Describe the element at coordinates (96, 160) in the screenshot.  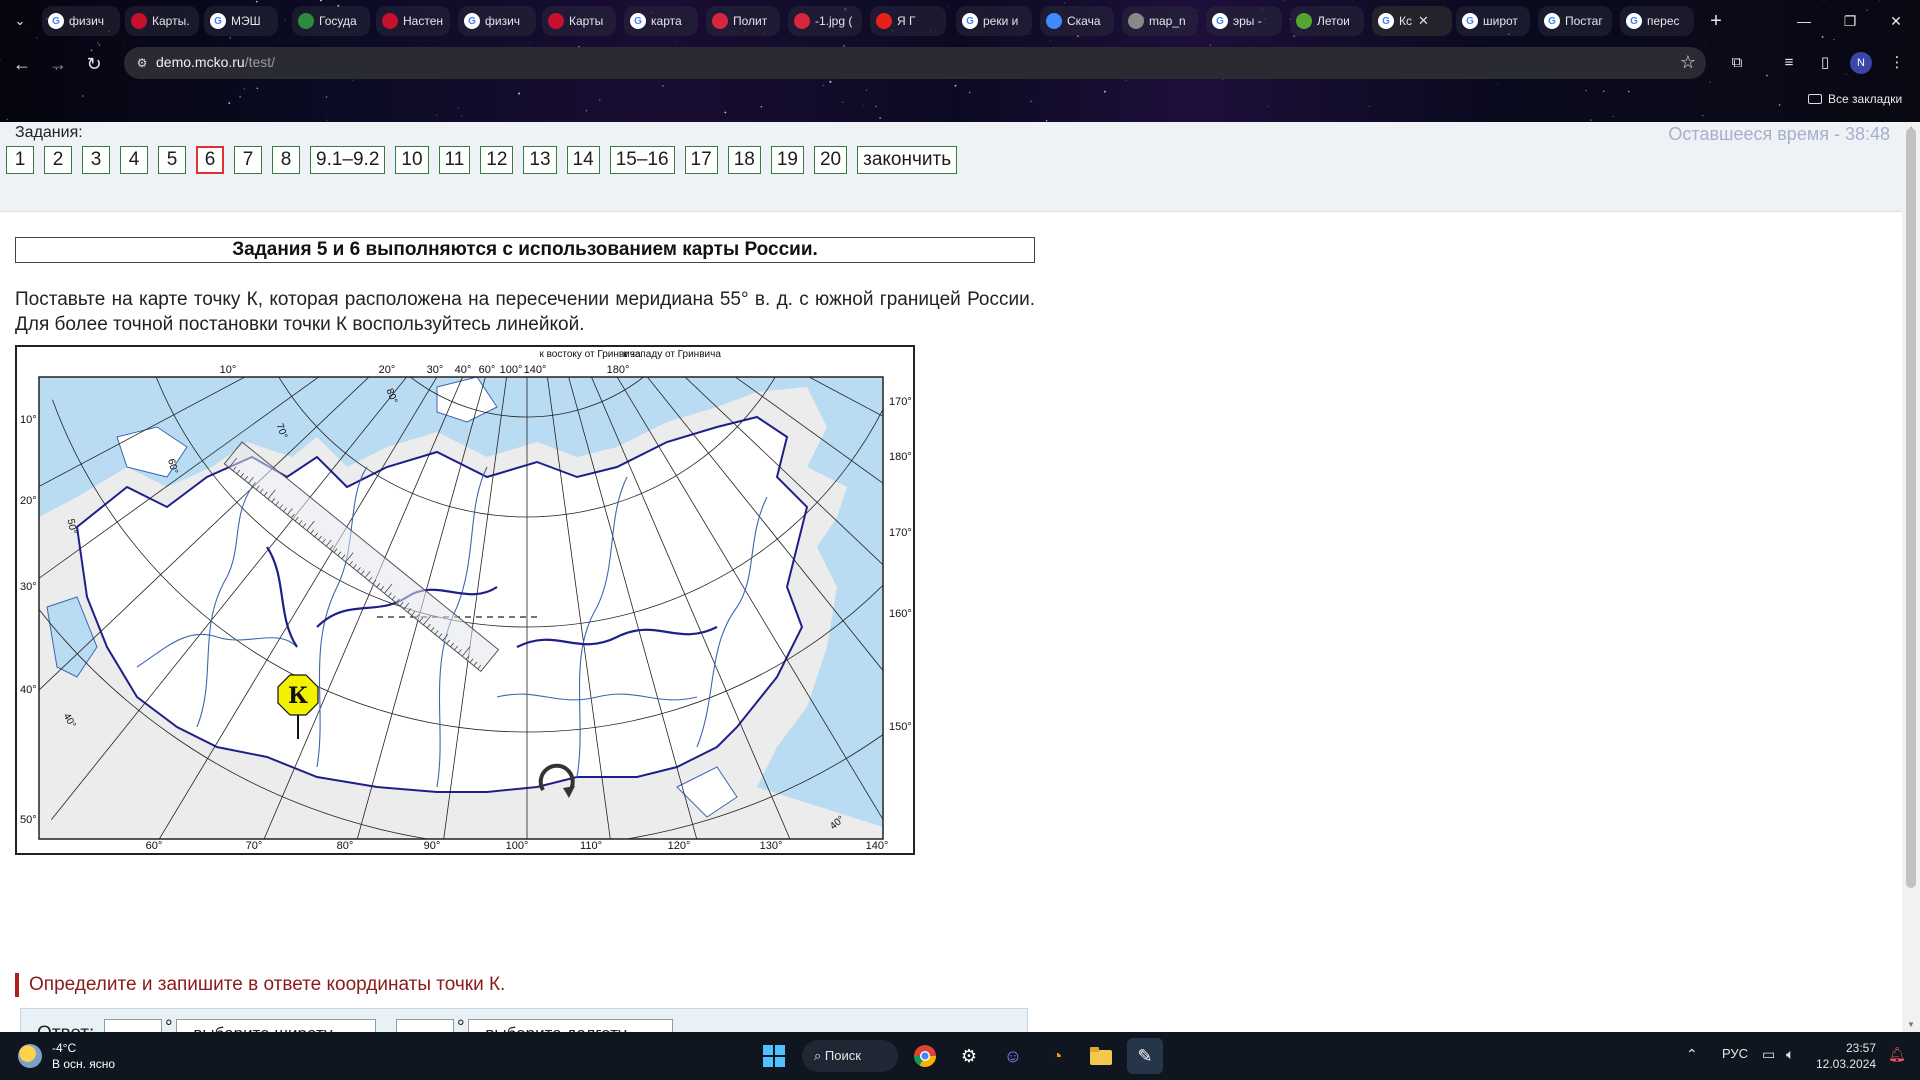
I see `task-button: 3` at that location.